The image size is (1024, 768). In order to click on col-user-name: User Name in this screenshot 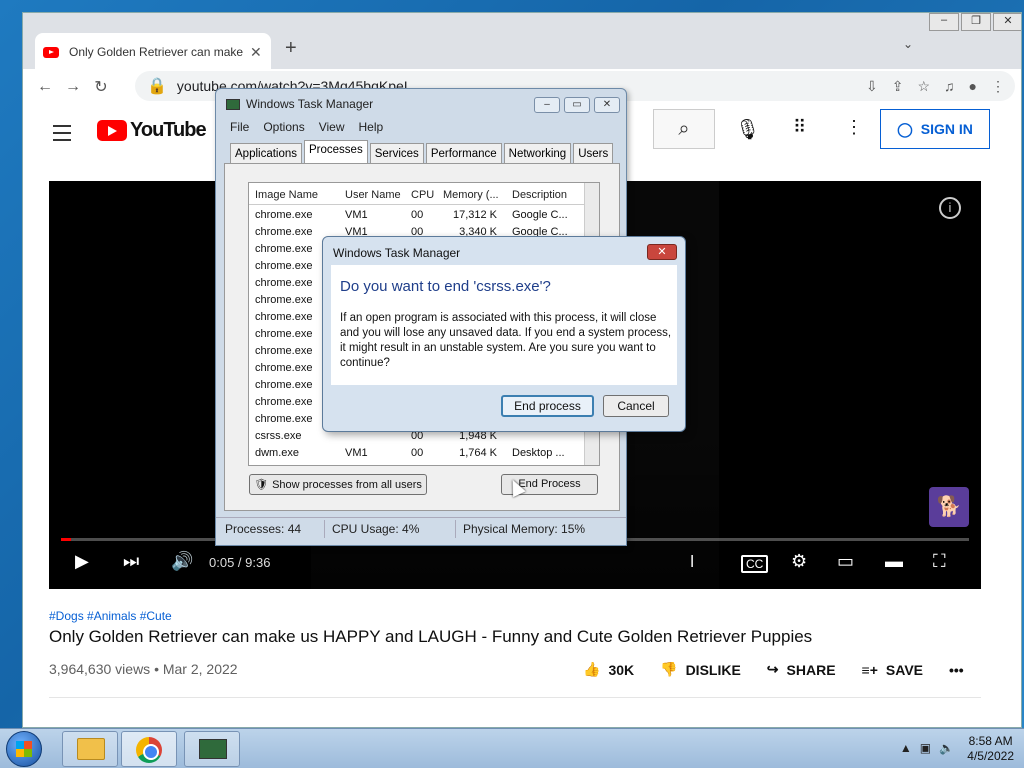, I will do `click(373, 195)`.